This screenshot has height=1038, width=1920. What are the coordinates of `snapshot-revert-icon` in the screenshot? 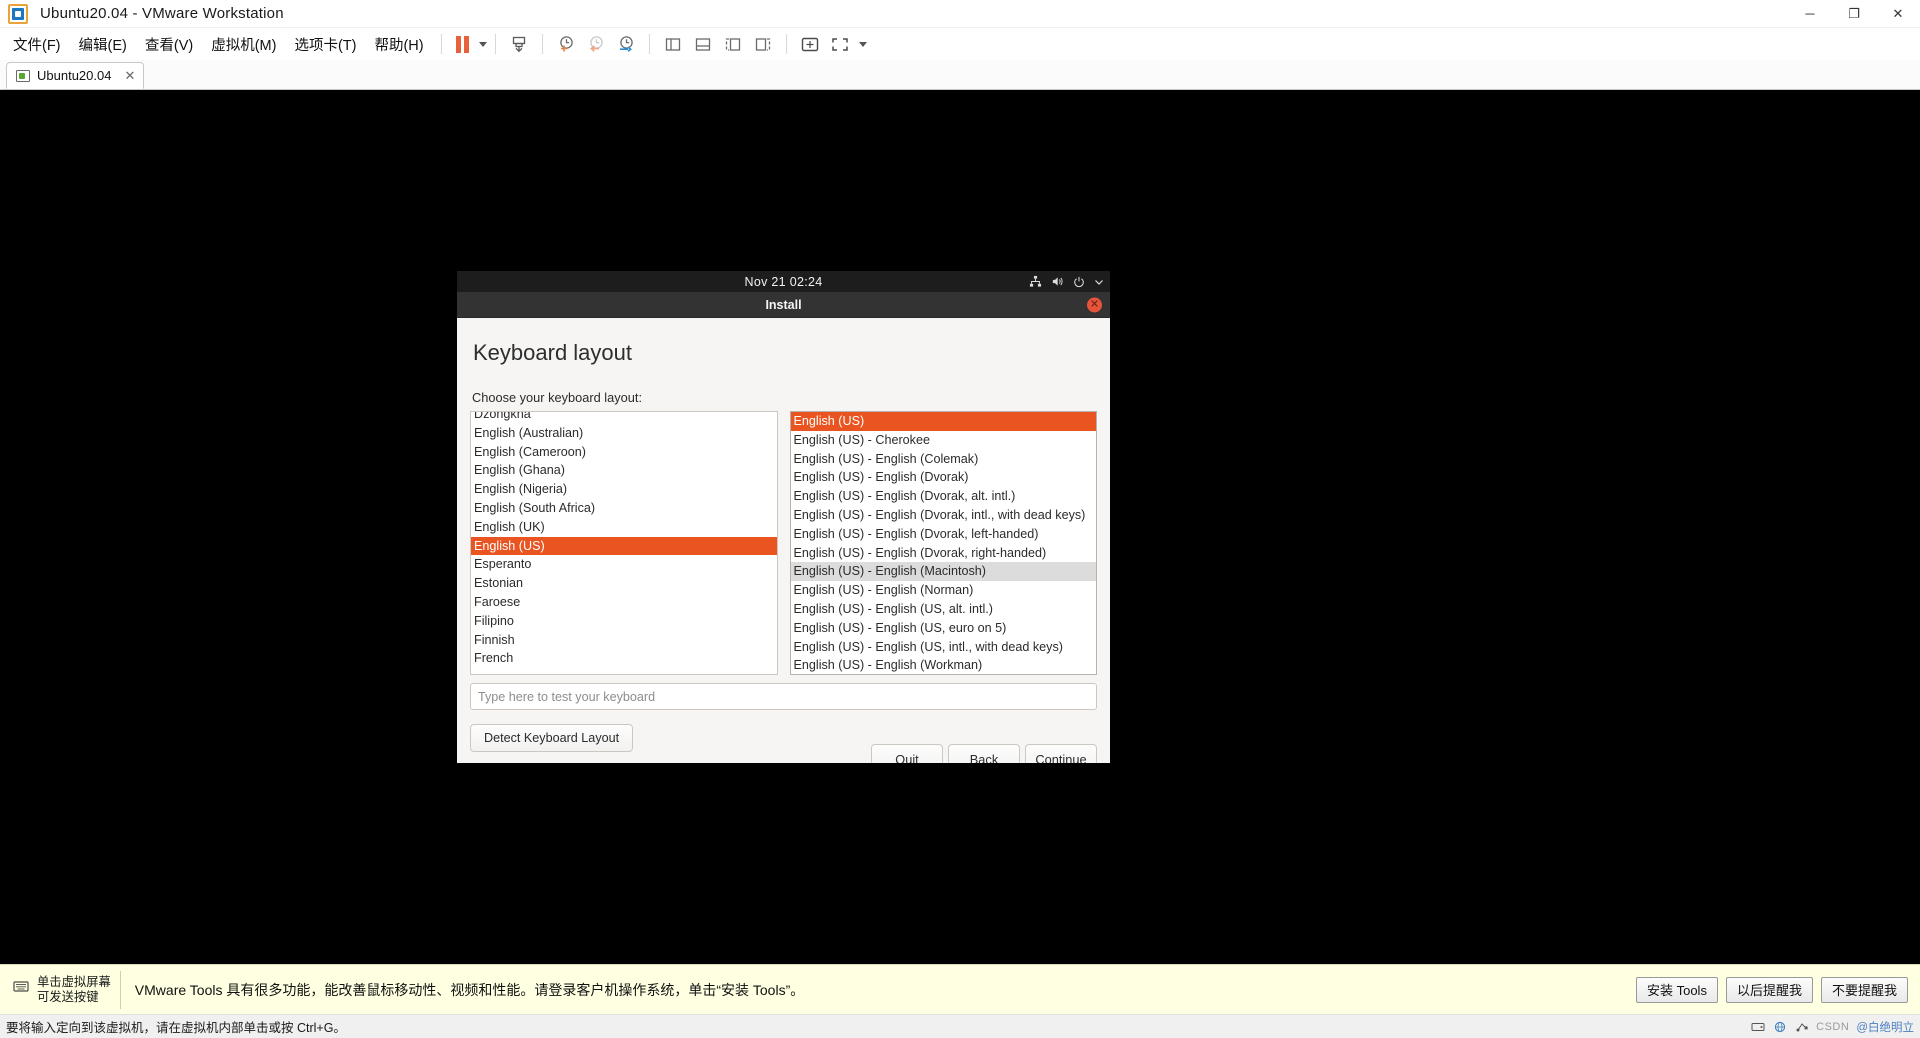 It's located at (596, 44).